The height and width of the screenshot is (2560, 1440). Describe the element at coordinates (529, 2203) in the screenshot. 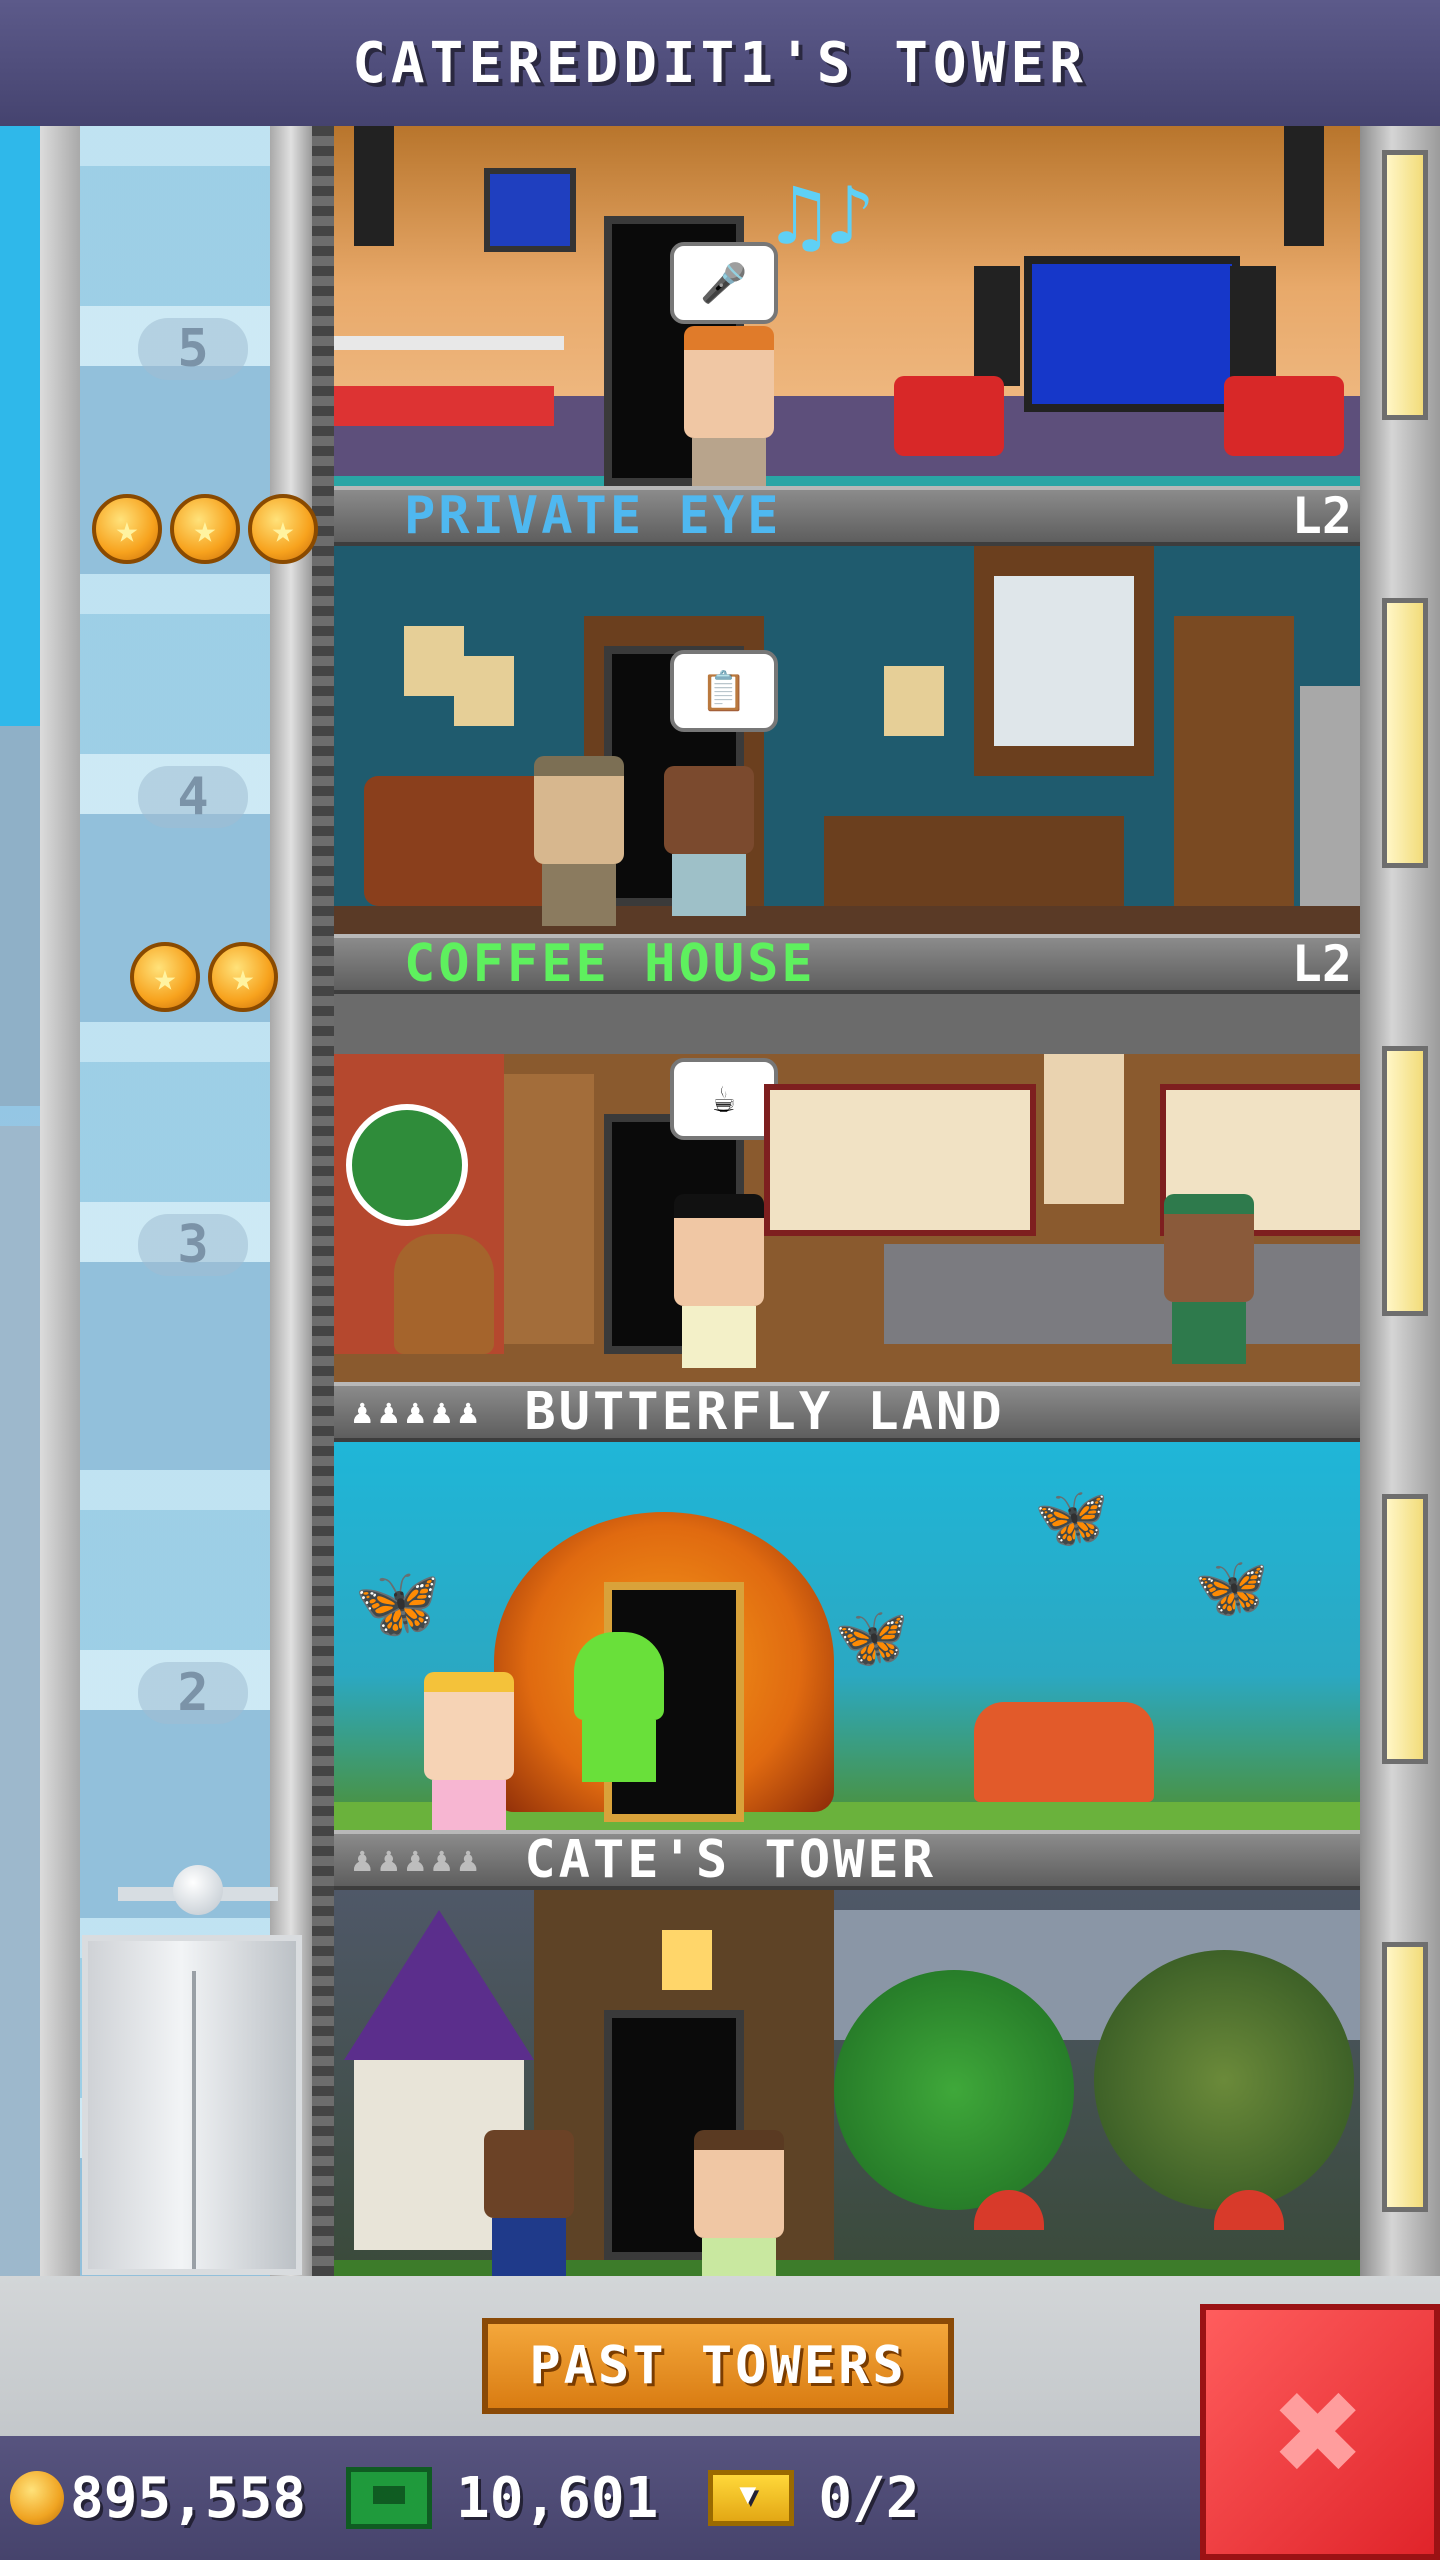

I see `doorman-resident` at that location.